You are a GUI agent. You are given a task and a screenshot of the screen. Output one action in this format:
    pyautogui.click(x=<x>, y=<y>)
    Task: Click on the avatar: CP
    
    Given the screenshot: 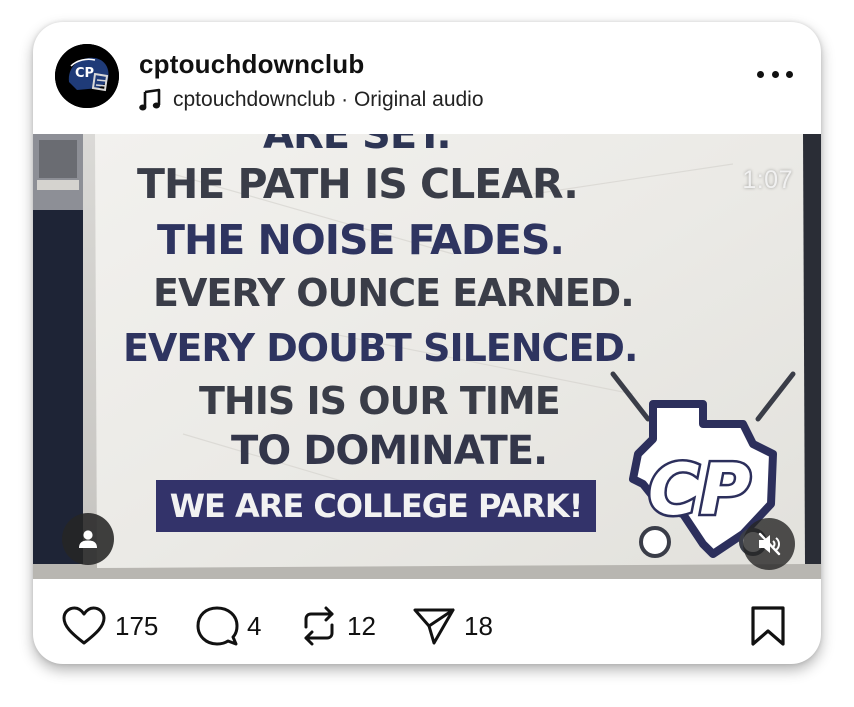 What is the action you would take?
    pyautogui.click(x=87, y=76)
    